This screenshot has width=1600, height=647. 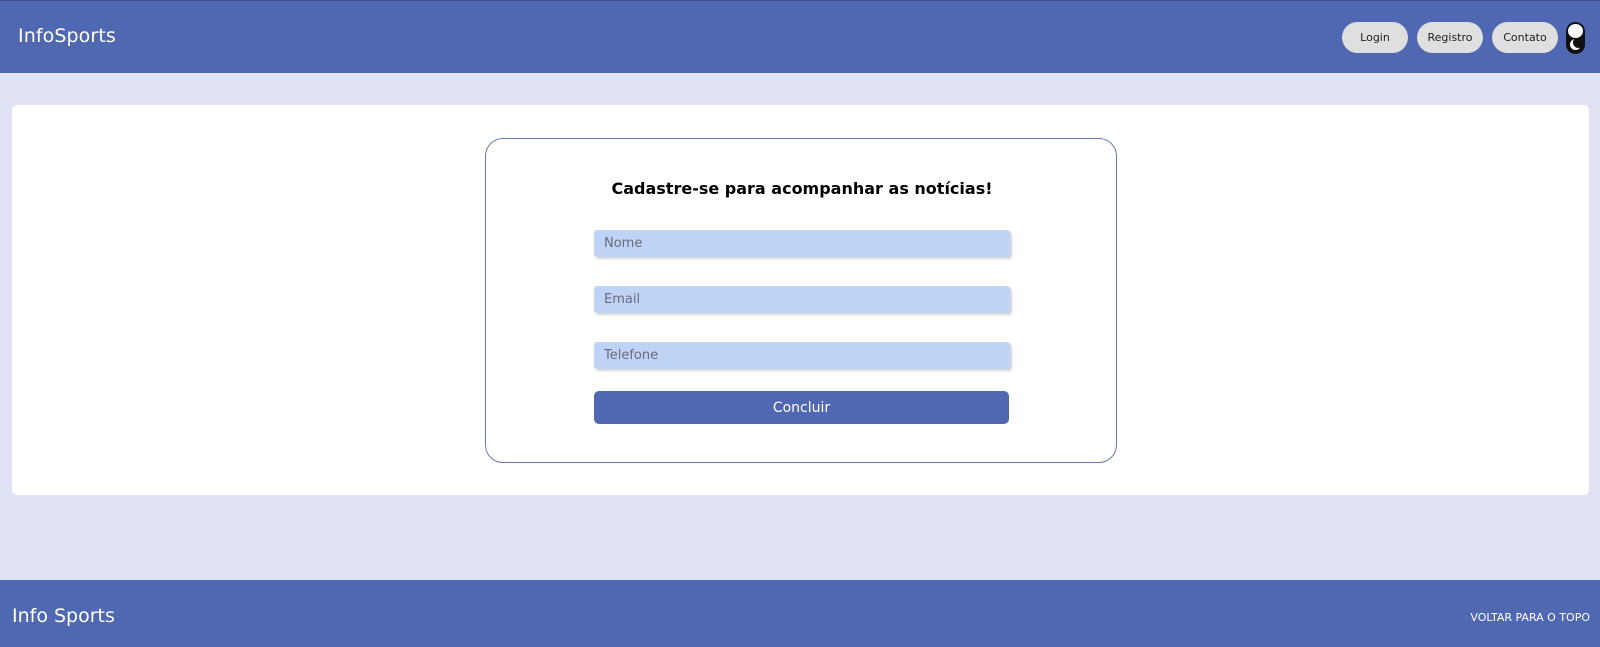 I want to click on contato-button: Contato, so click(x=1525, y=37).